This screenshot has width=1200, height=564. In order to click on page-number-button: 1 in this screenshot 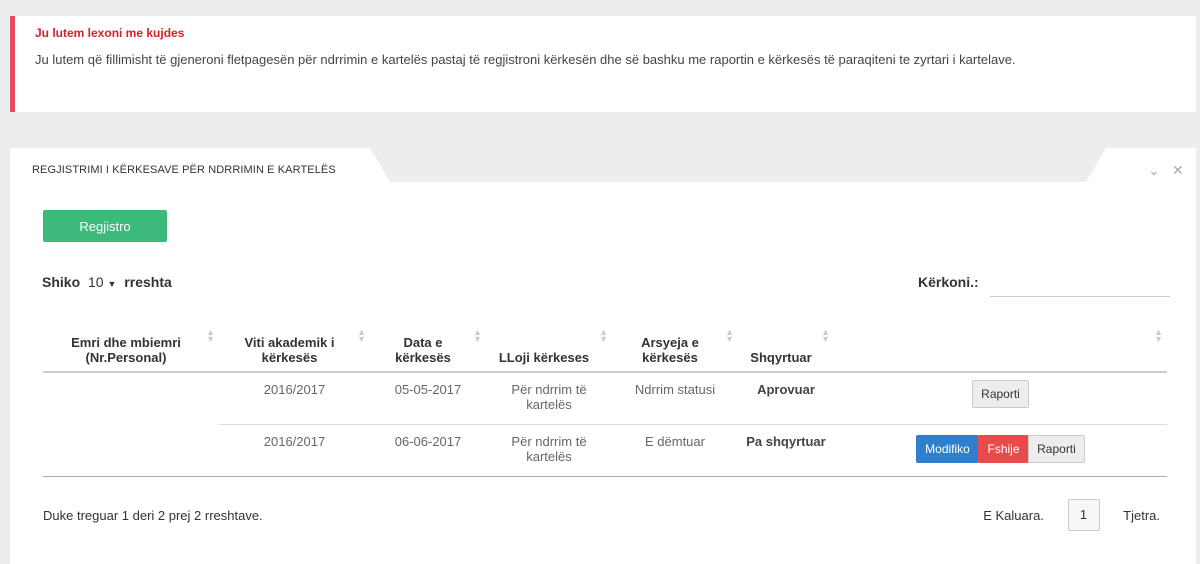, I will do `click(1083, 515)`.